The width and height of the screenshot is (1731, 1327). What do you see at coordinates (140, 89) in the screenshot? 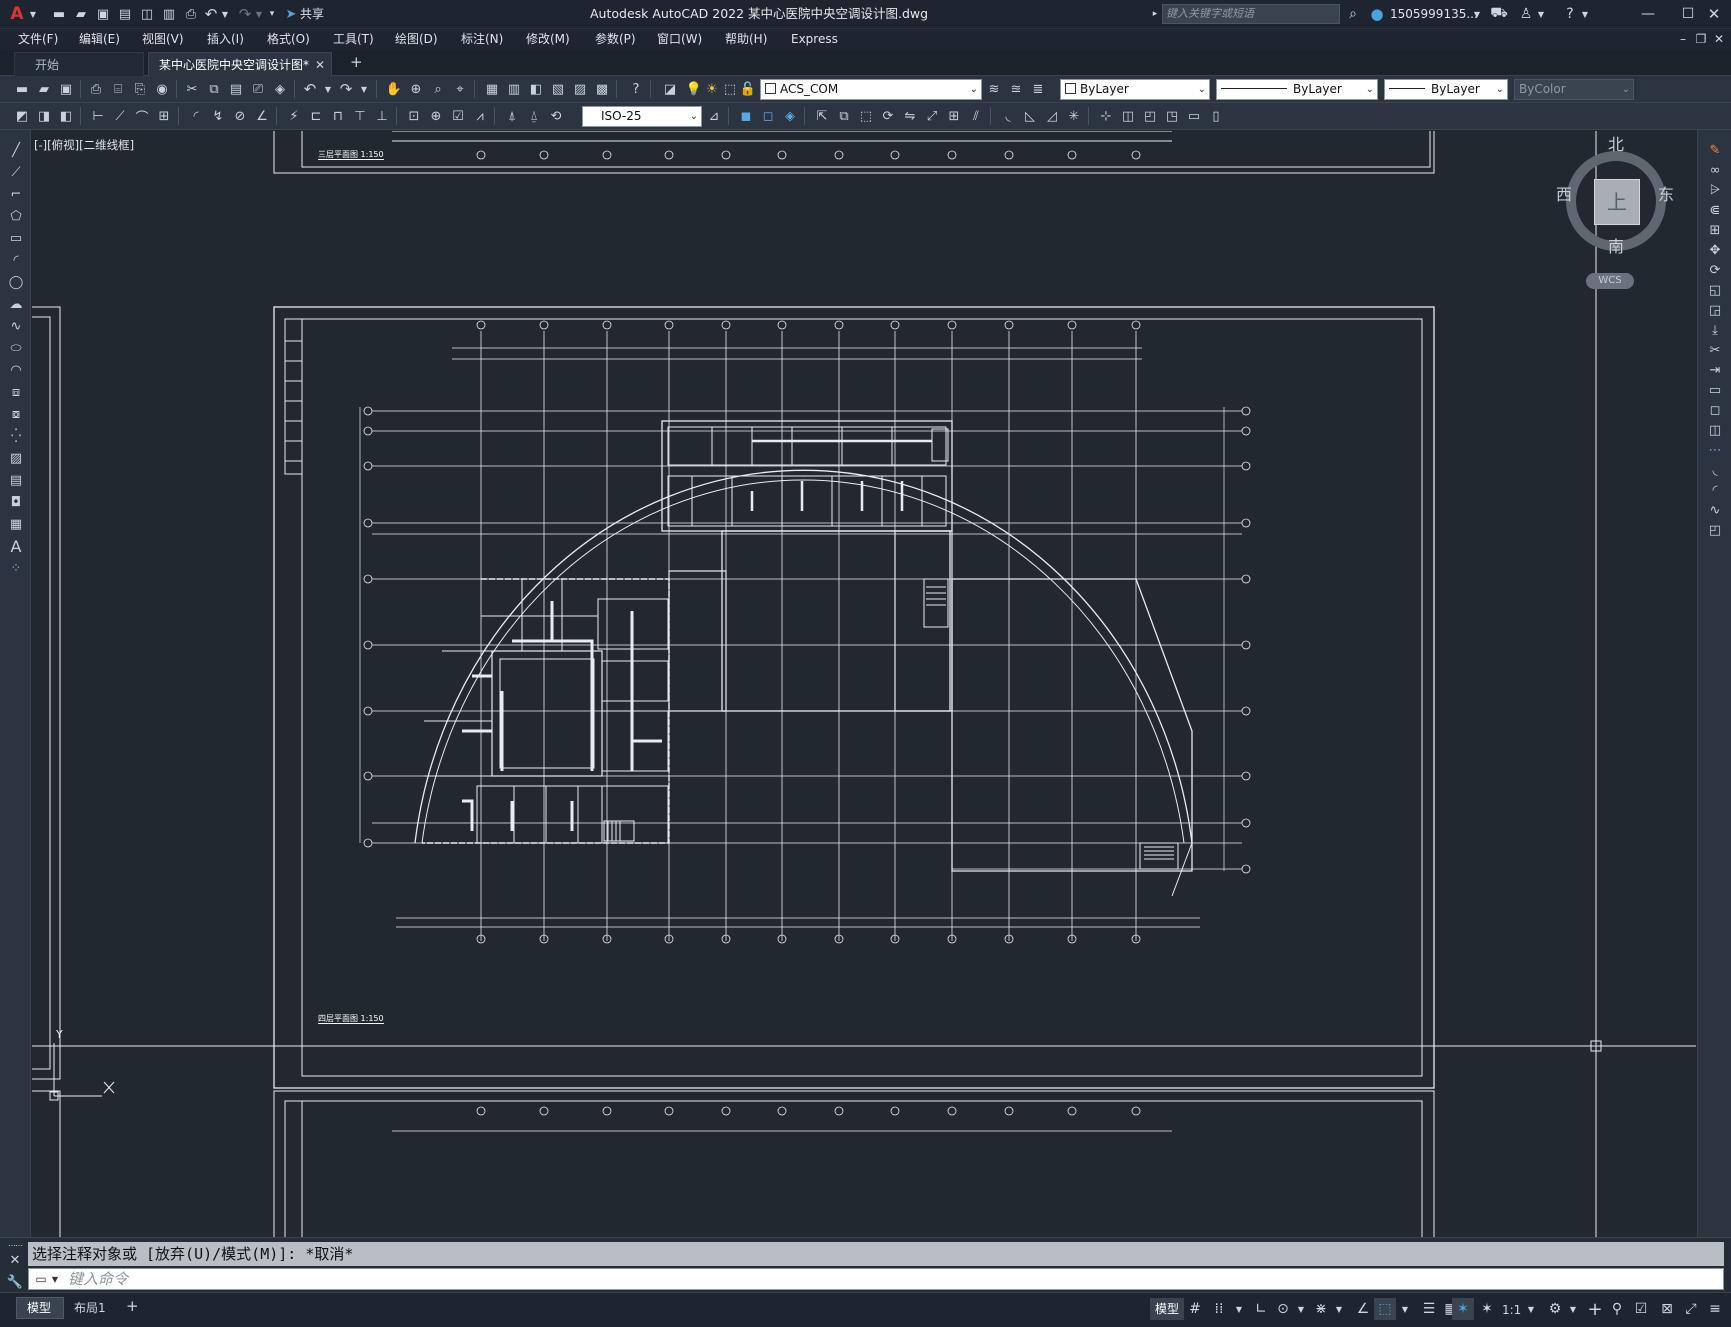
I see `publish-icon: ⎘` at bounding box center [140, 89].